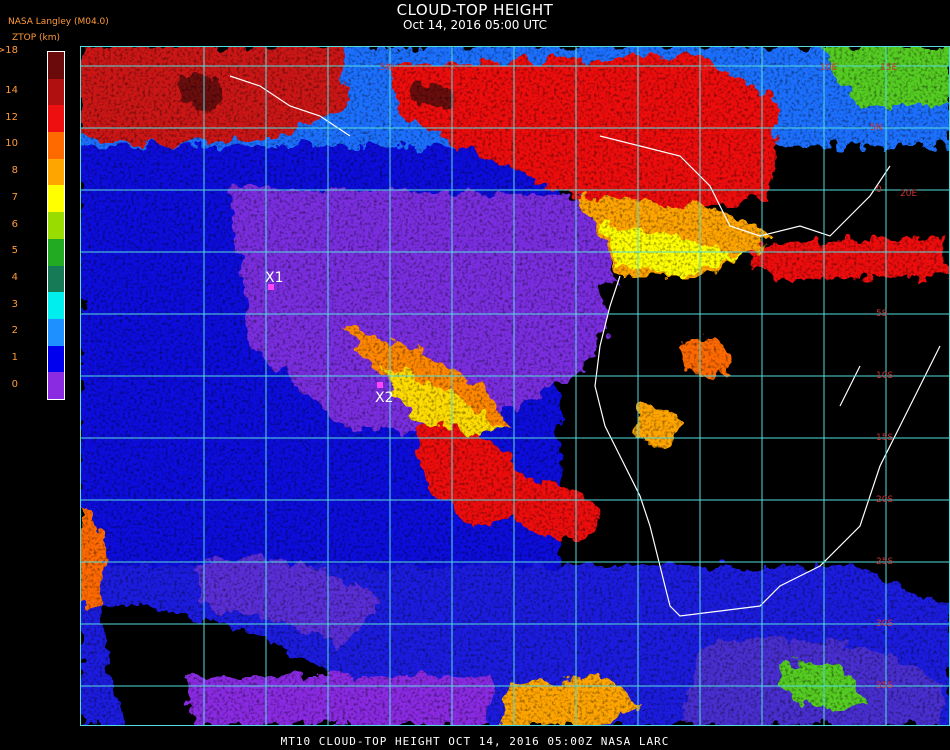  What do you see at coordinates (888, 68) in the screenshot?
I see `grid-label: 15E` at bounding box center [888, 68].